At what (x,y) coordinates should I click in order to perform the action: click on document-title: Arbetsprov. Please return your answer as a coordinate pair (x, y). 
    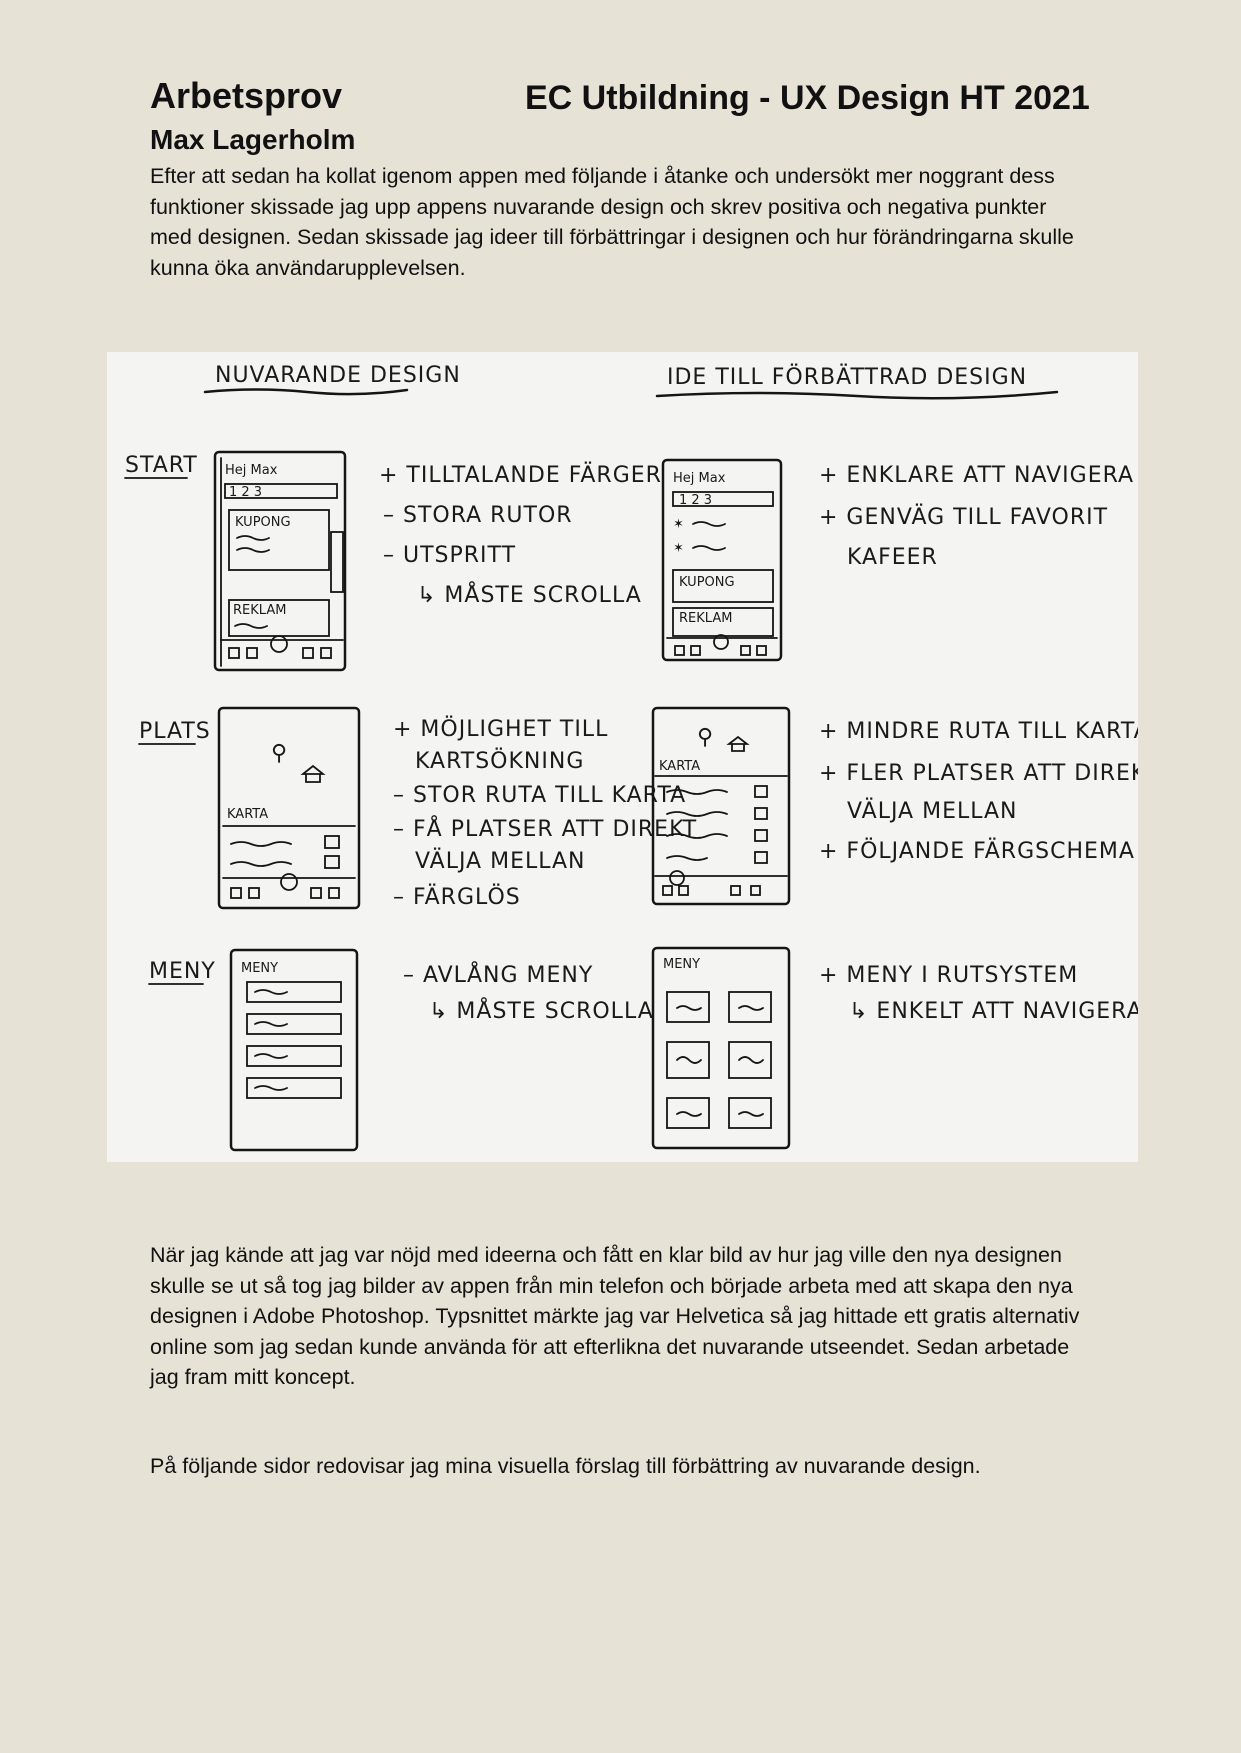
    Looking at the image, I should click on (246, 95).